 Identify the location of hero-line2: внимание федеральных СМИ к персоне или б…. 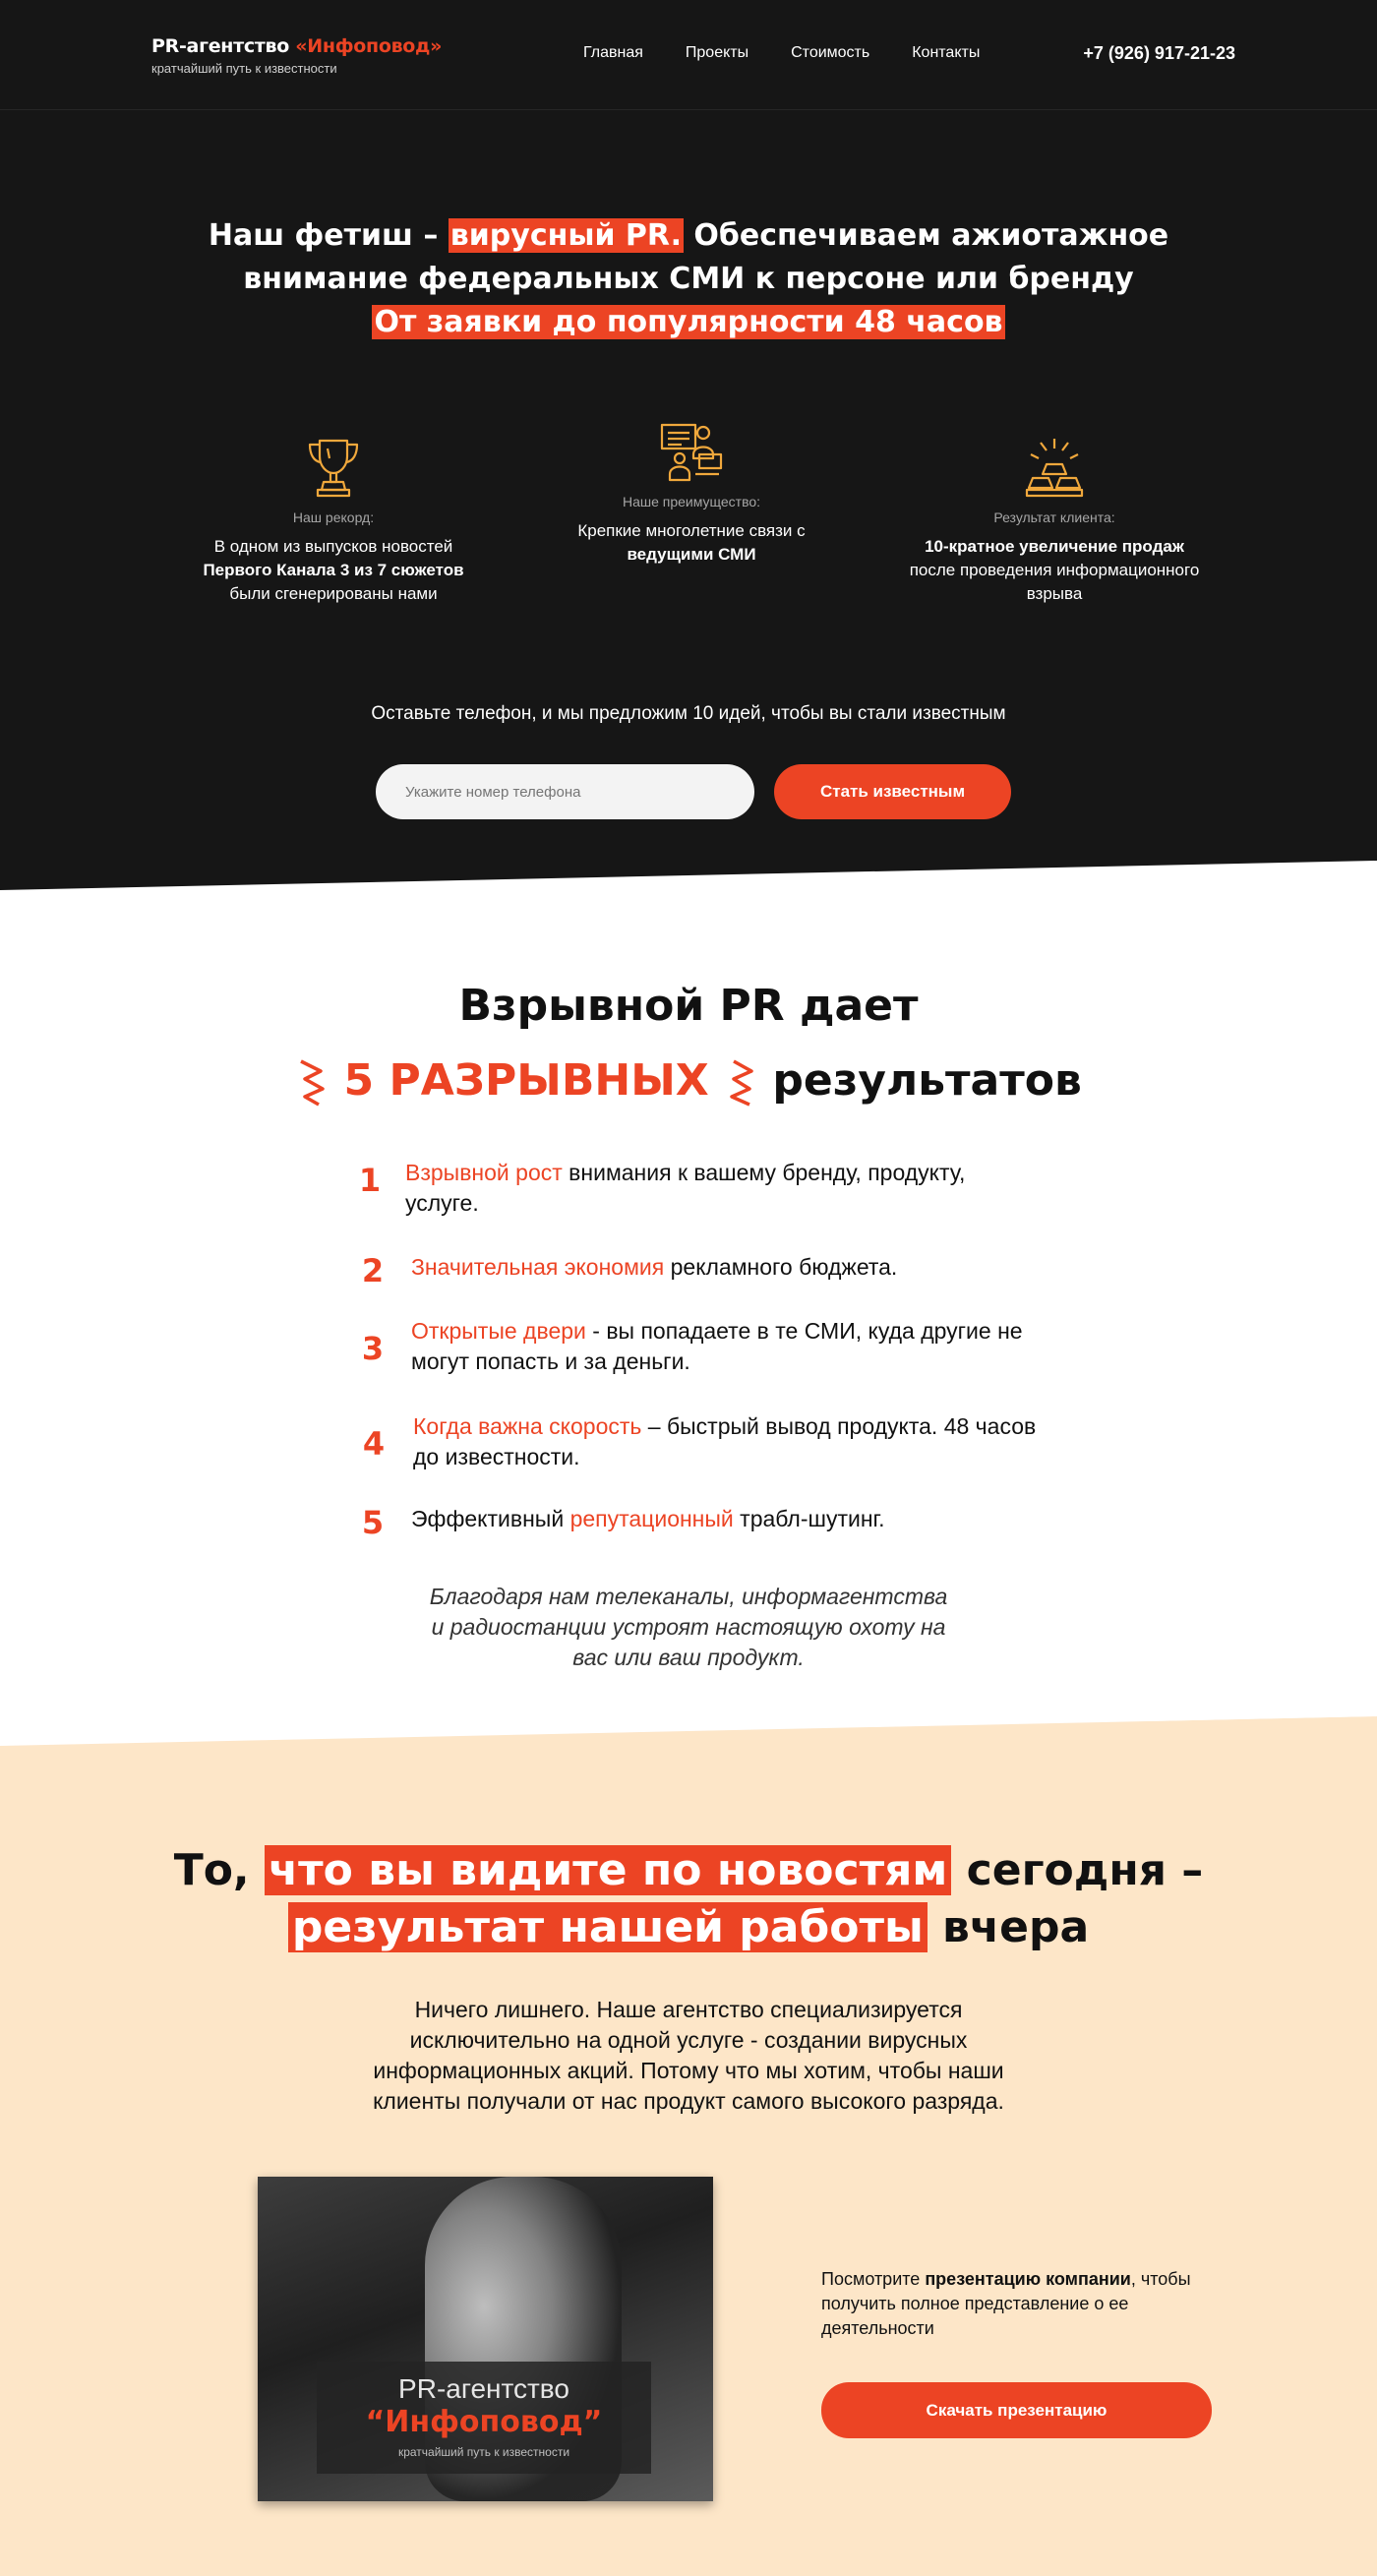
(688, 279).